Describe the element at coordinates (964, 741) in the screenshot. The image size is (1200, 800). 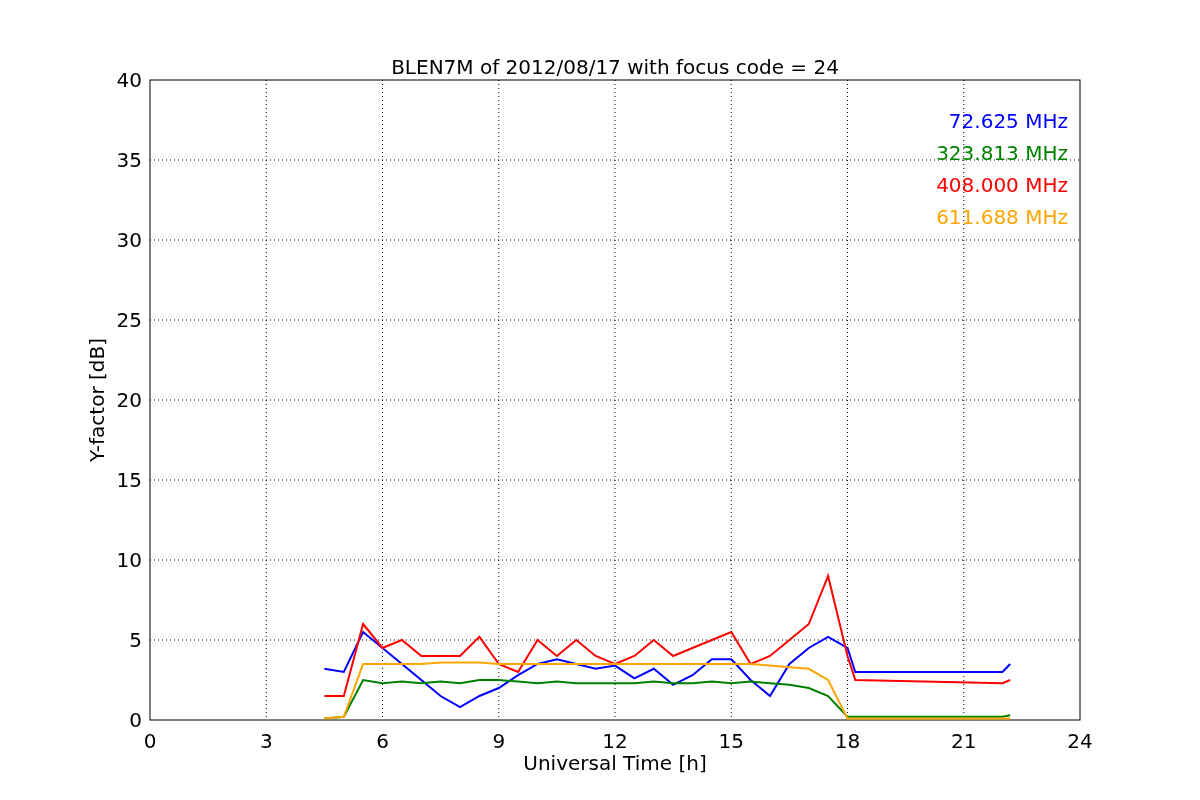
I see `x-tick-label: 21` at that location.